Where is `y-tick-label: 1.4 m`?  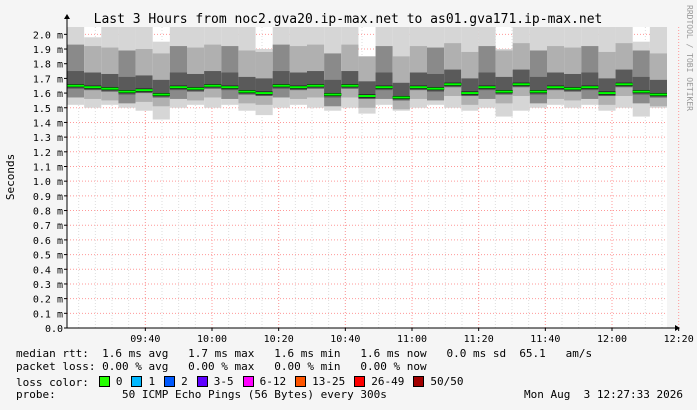
y-tick-label: 1.4 m is located at coordinates (48, 123).